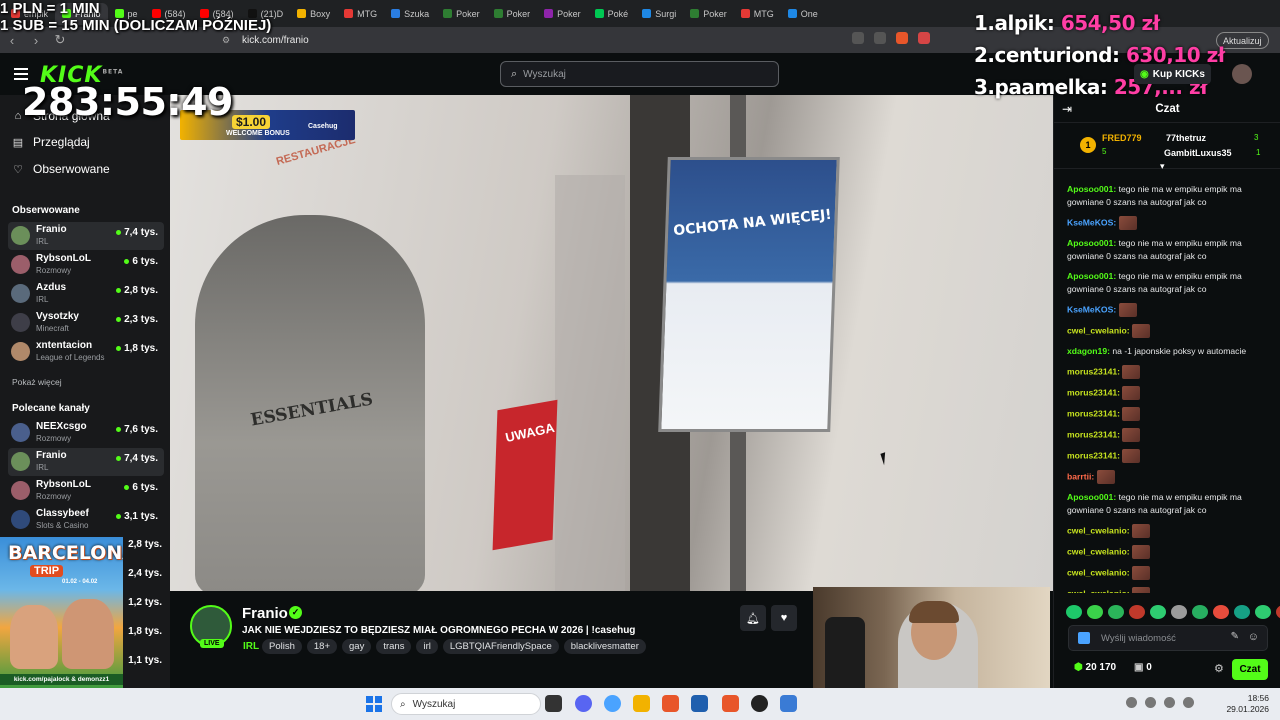 Image resolution: width=1280 pixels, height=720 pixels. What do you see at coordinates (1095, 667) in the screenshot?
I see `points-display: ⬢ 20 170` at bounding box center [1095, 667].